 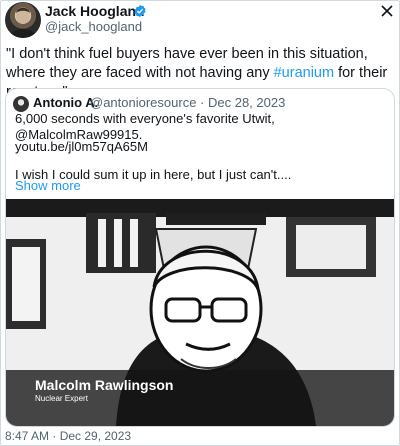 What do you see at coordinates (23, 20) in the screenshot?
I see `author-avatar` at bounding box center [23, 20].